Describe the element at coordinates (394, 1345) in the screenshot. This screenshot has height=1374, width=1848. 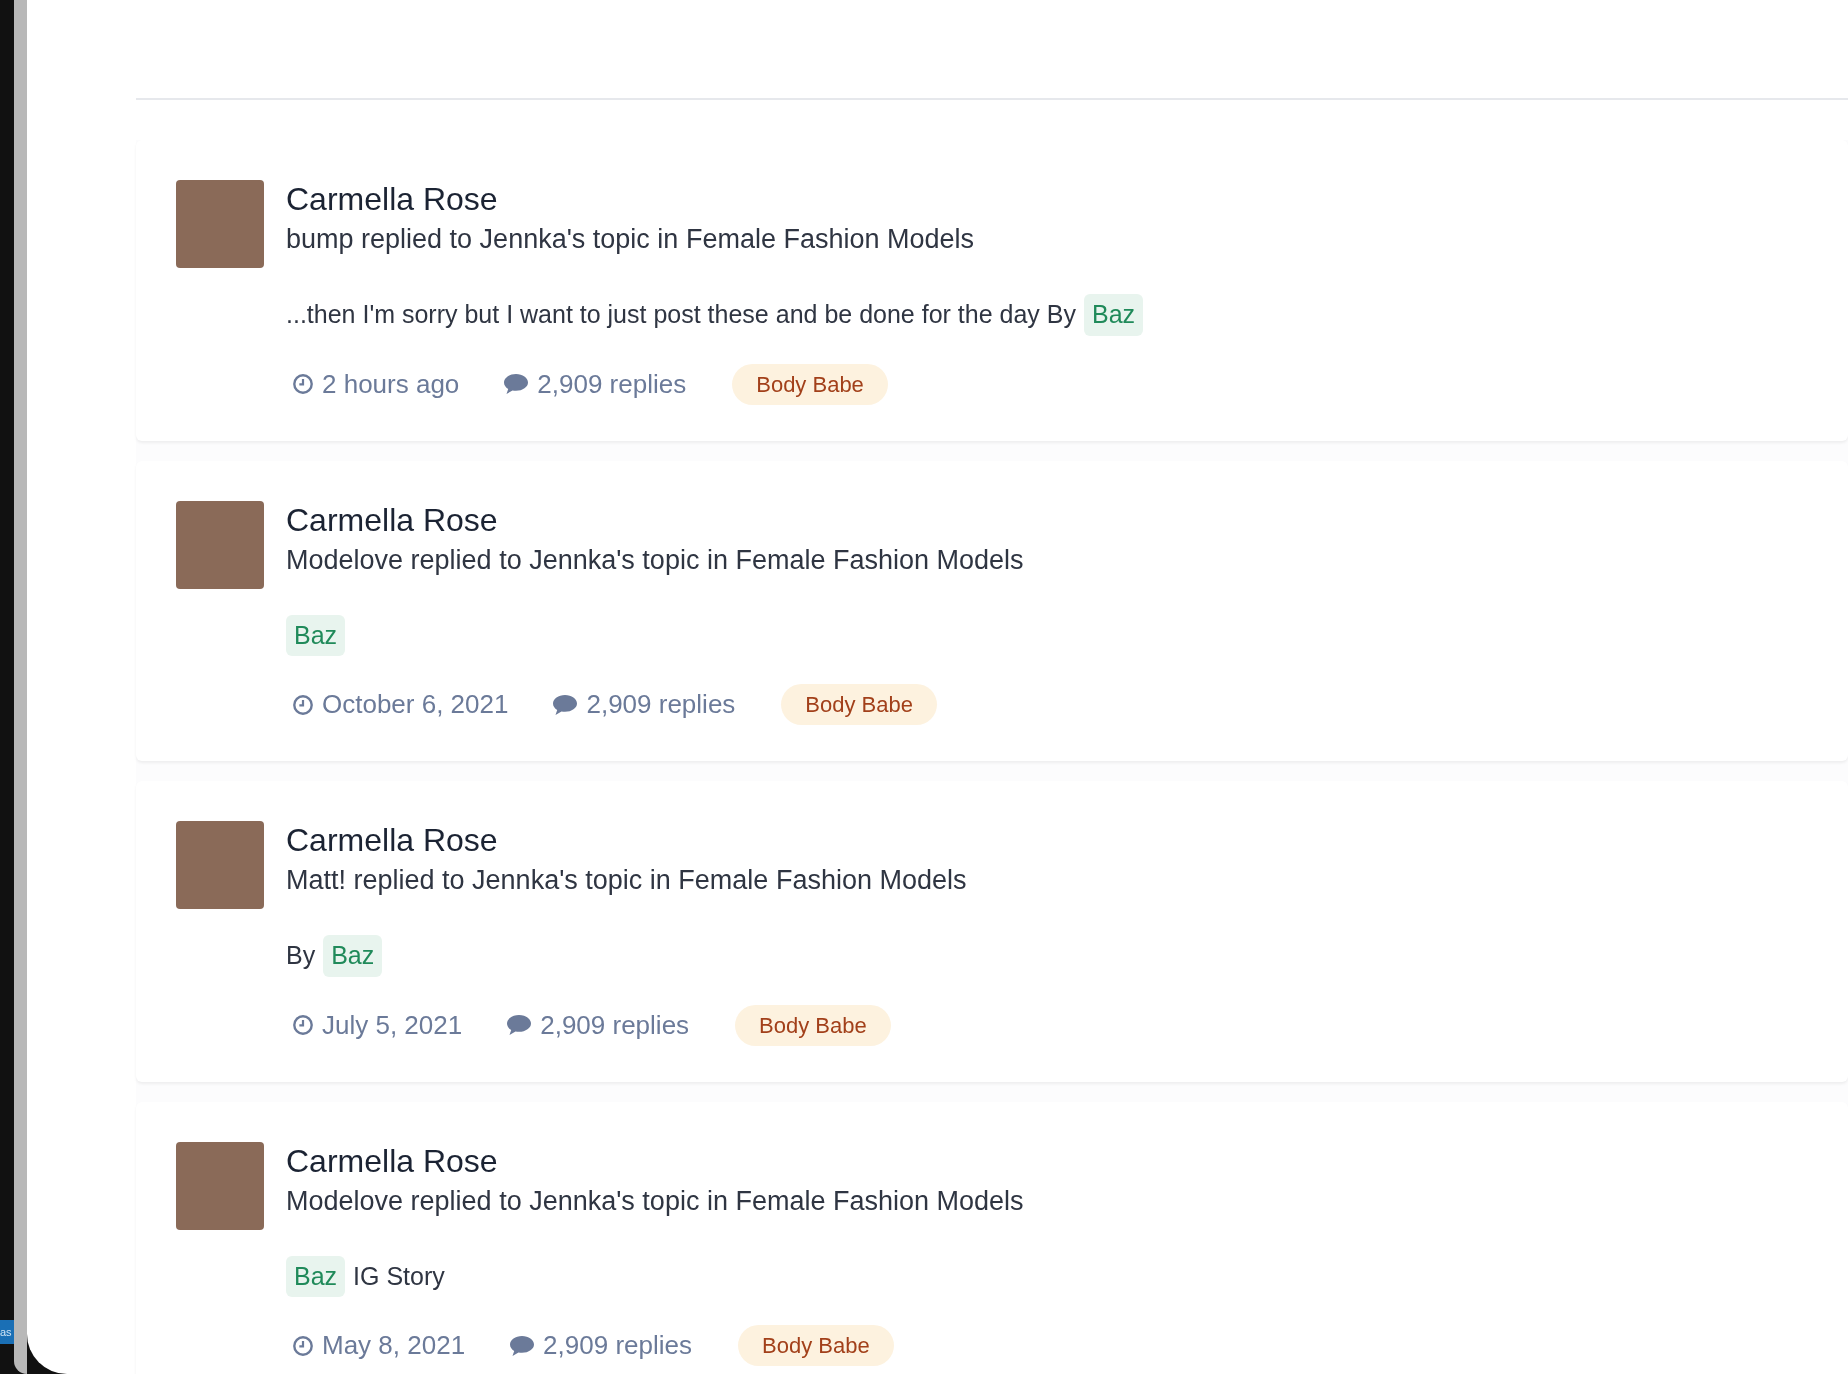
I see `post-time: May 8, 2021` at that location.